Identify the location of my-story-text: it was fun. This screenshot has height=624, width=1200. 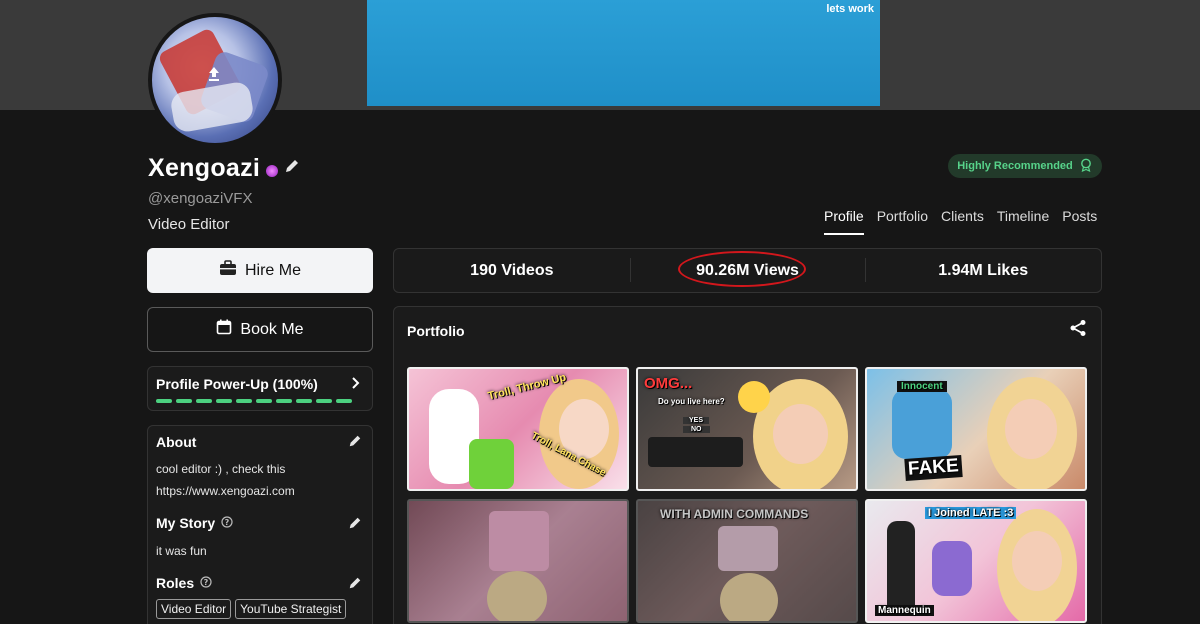
(181, 551).